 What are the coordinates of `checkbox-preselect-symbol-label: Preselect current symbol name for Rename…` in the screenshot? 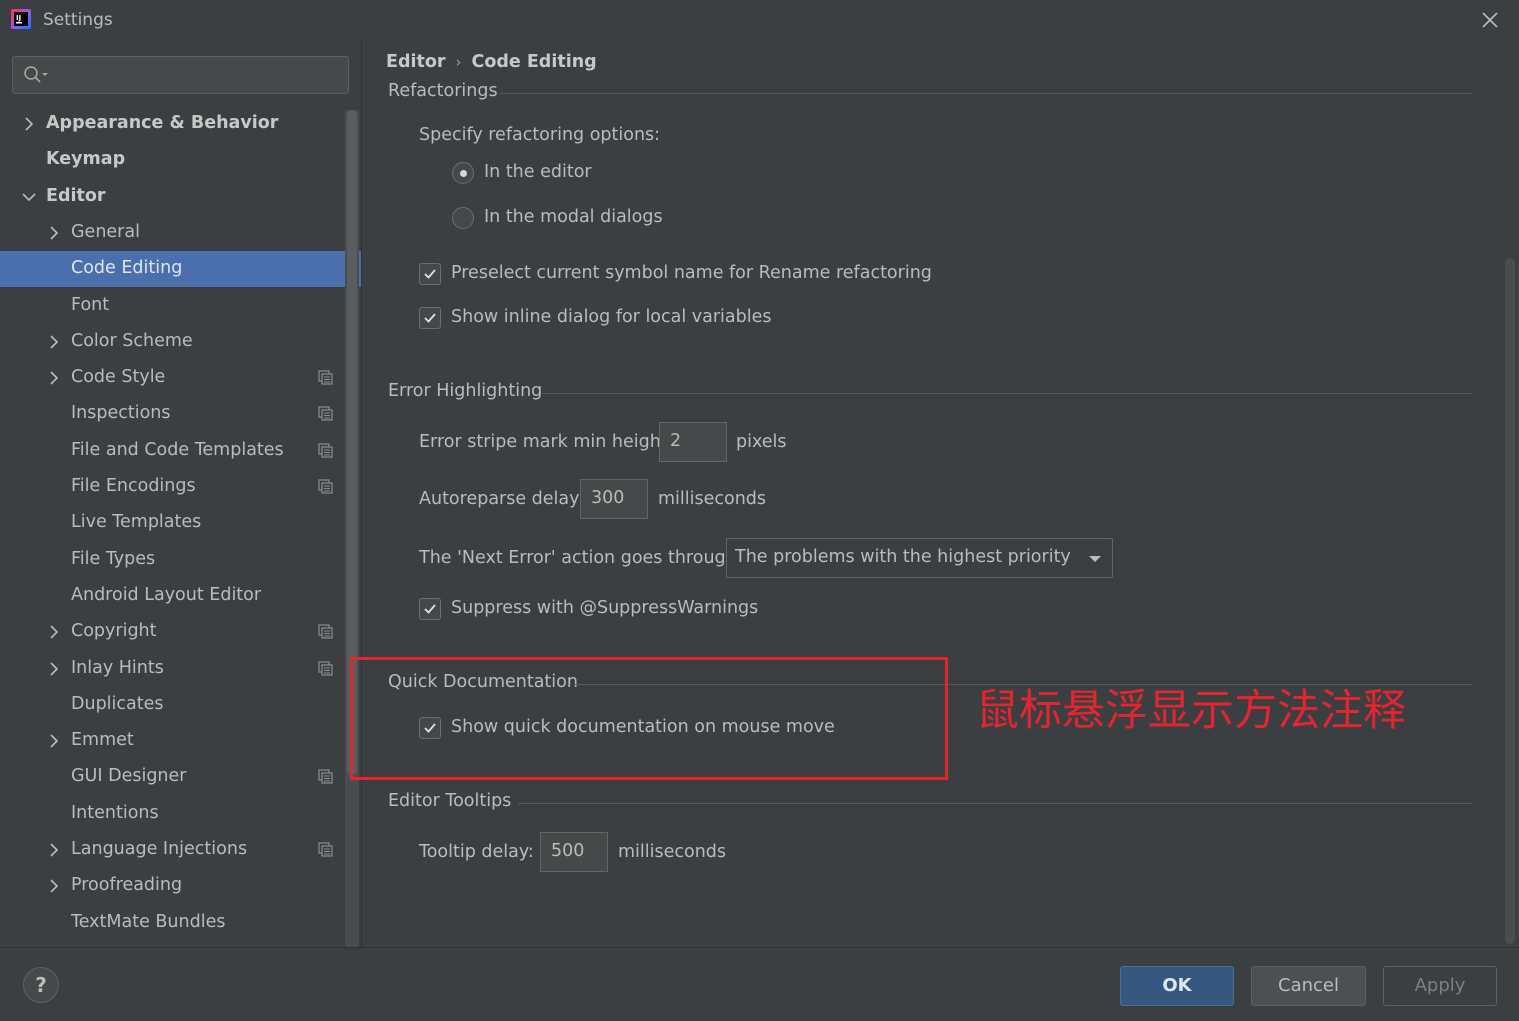 It's located at (691, 273).